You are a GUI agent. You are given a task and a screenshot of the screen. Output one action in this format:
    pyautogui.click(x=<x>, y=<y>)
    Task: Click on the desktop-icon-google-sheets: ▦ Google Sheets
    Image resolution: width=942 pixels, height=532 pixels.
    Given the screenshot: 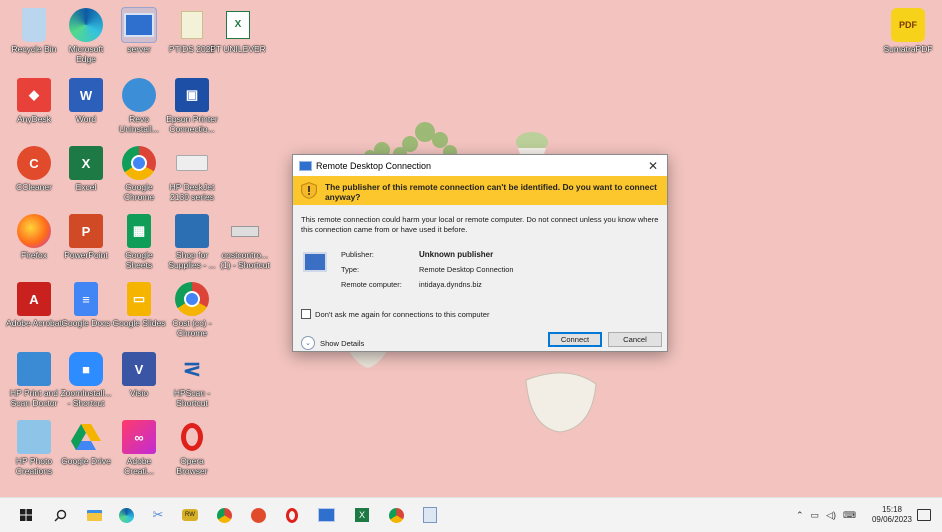 What is the action you would take?
    pyautogui.click(x=139, y=242)
    